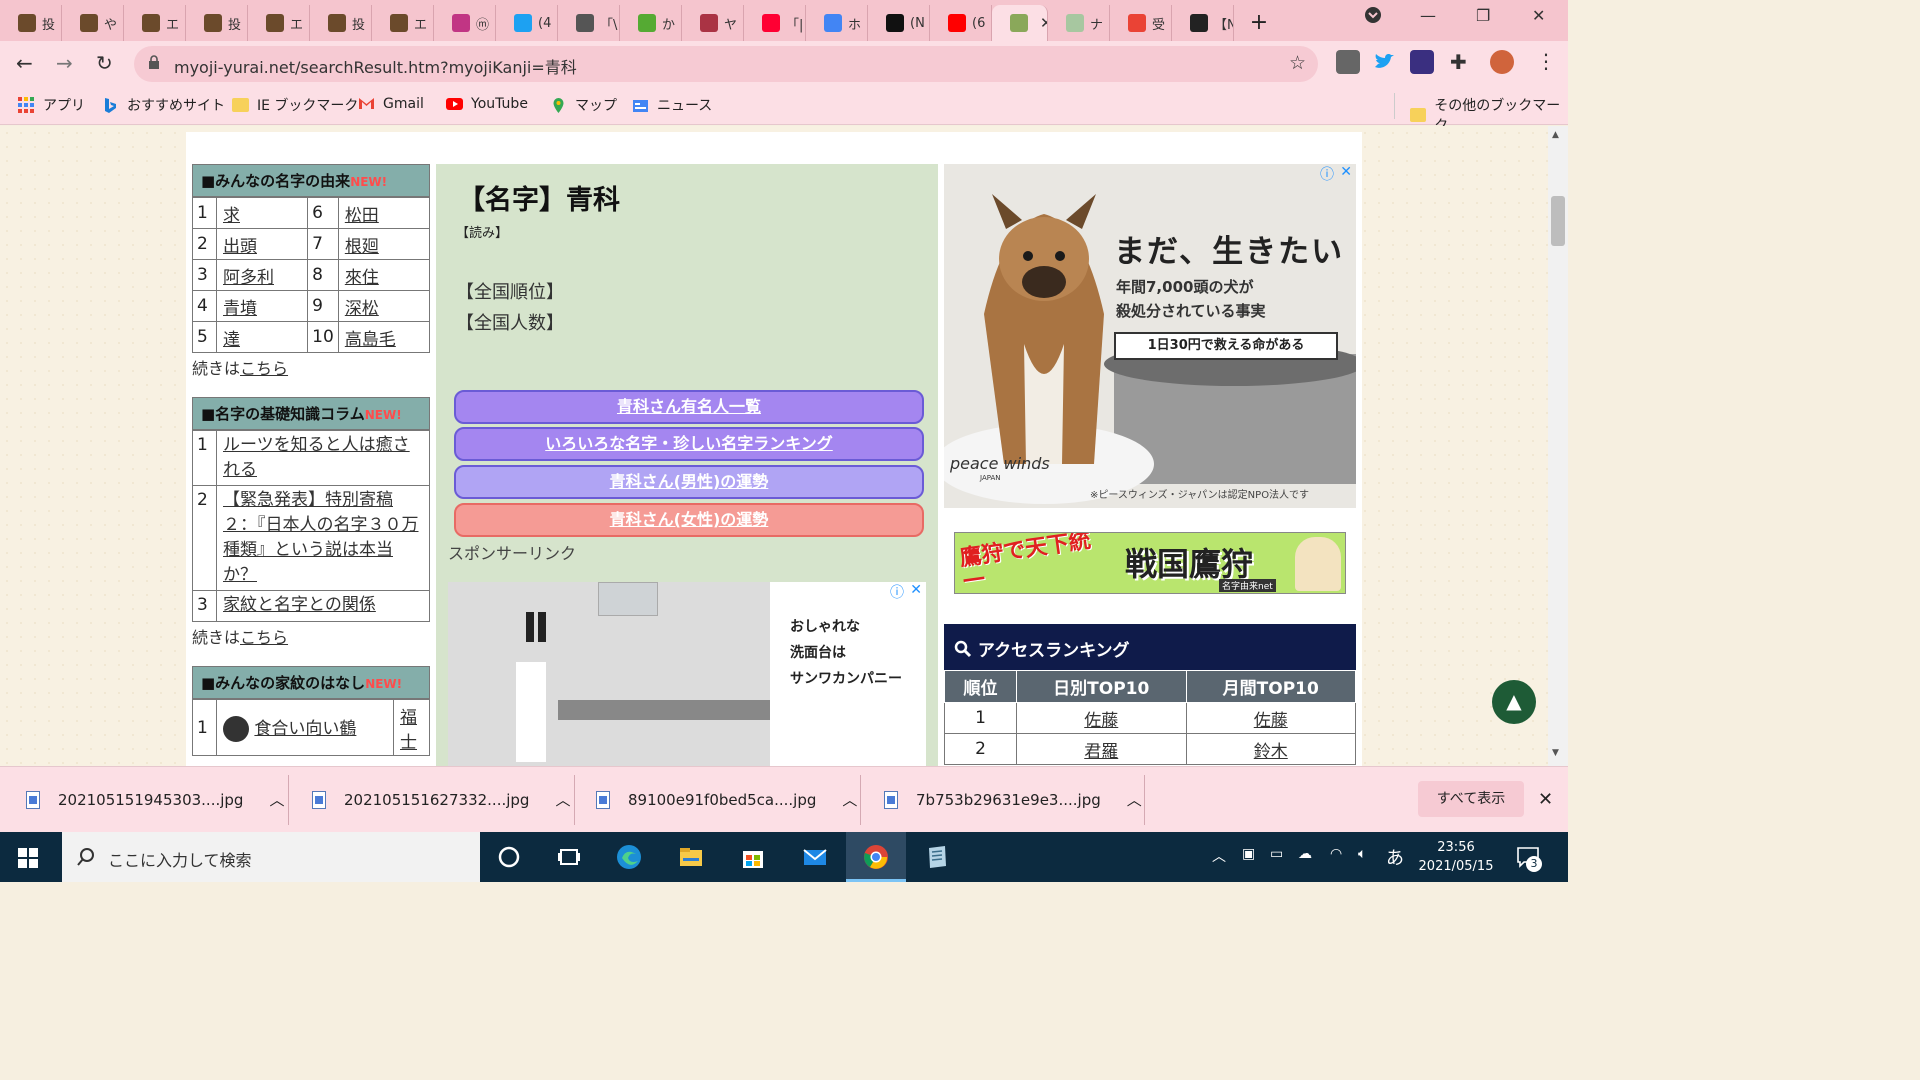 Image resolution: width=1920 pixels, height=1080 pixels. Describe the element at coordinates (1395, 857) in the screenshot. I see `ime-indicator: あ` at that location.